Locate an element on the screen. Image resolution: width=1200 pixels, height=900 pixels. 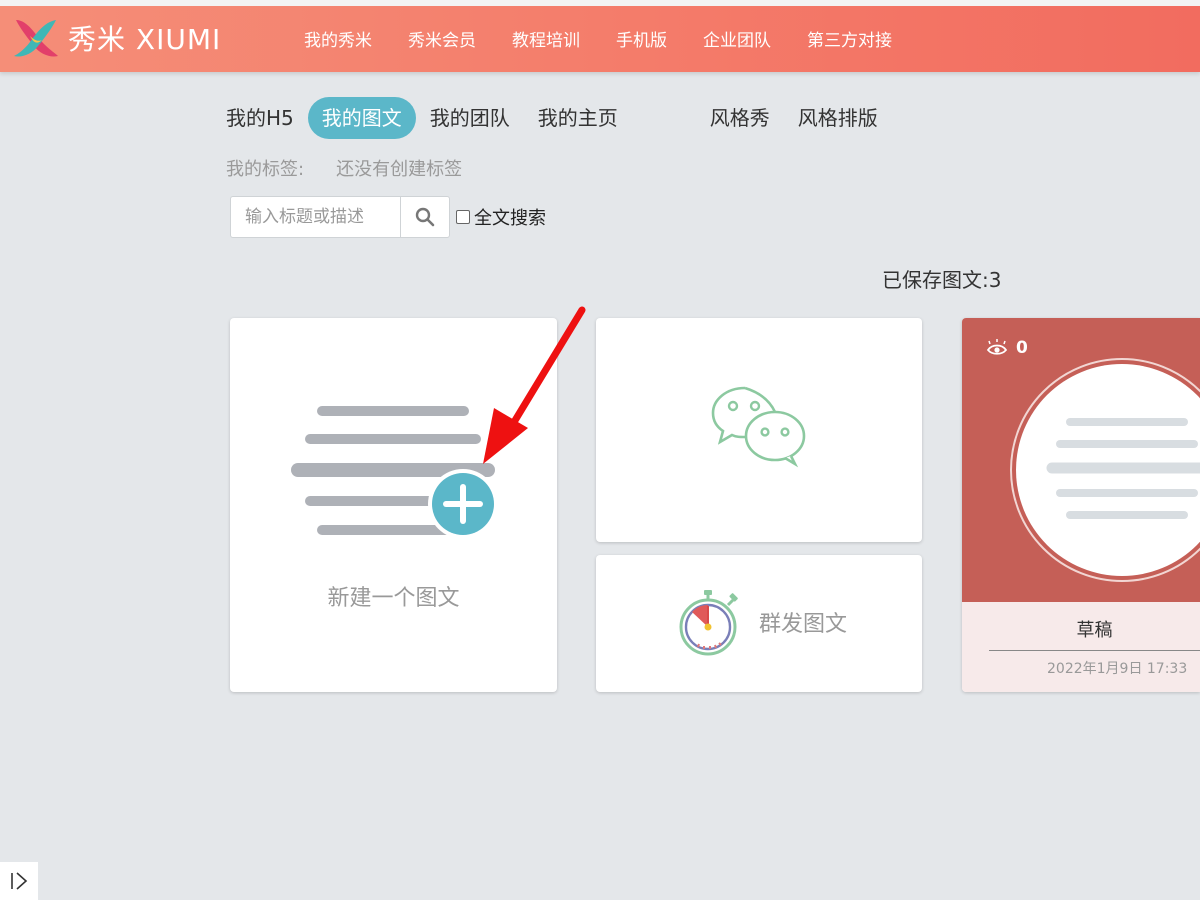
sidebar-toggle-button is located at coordinates (19, 881).